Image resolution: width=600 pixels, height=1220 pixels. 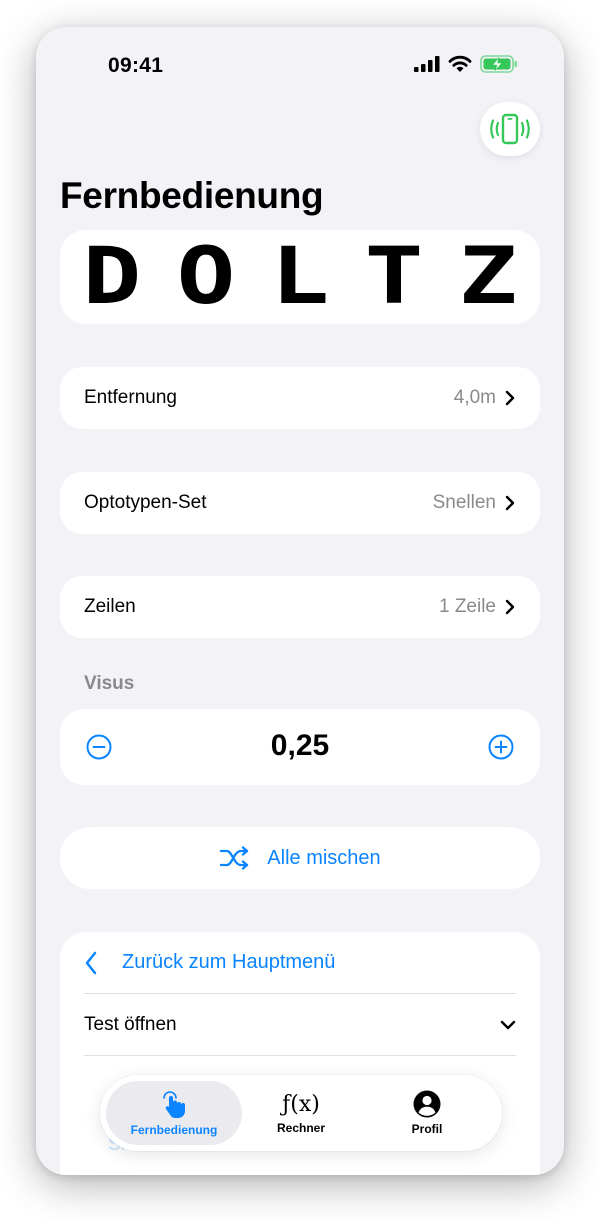 I want to click on back-to-main-menu-button: Zurück zum Hauptmenü, so click(x=300, y=963).